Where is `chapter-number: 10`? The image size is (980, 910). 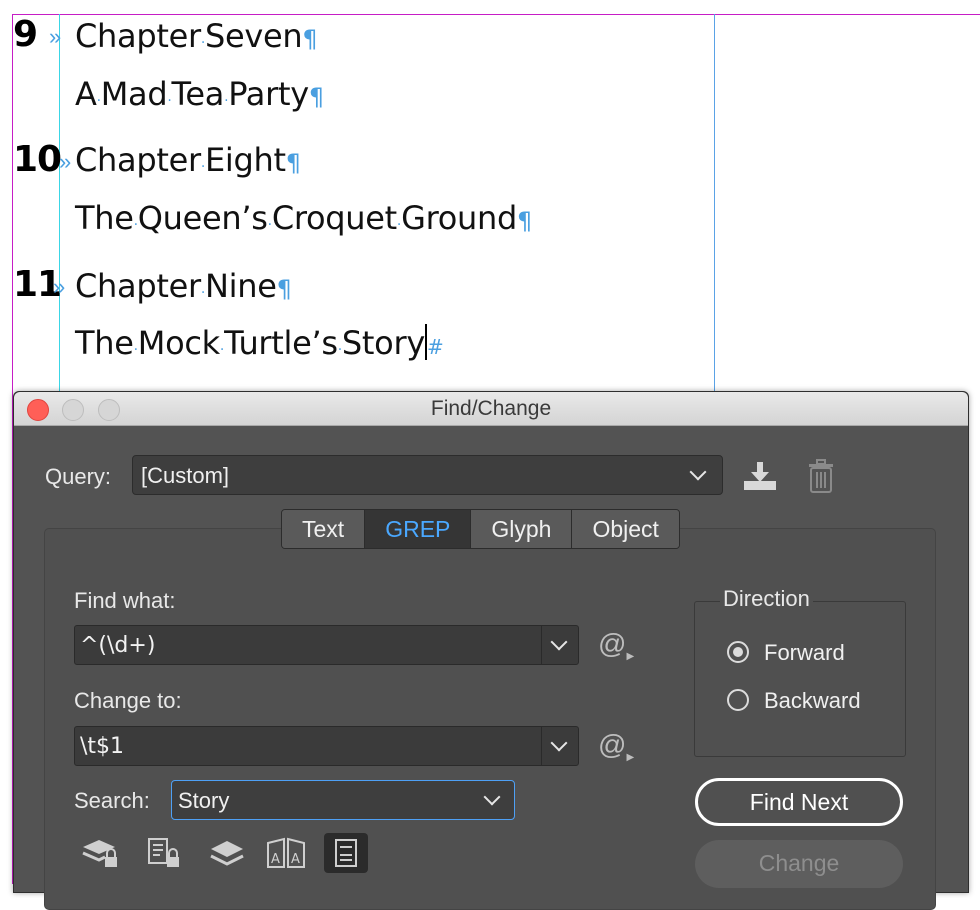 chapter-number: 10 is located at coordinates (37, 159).